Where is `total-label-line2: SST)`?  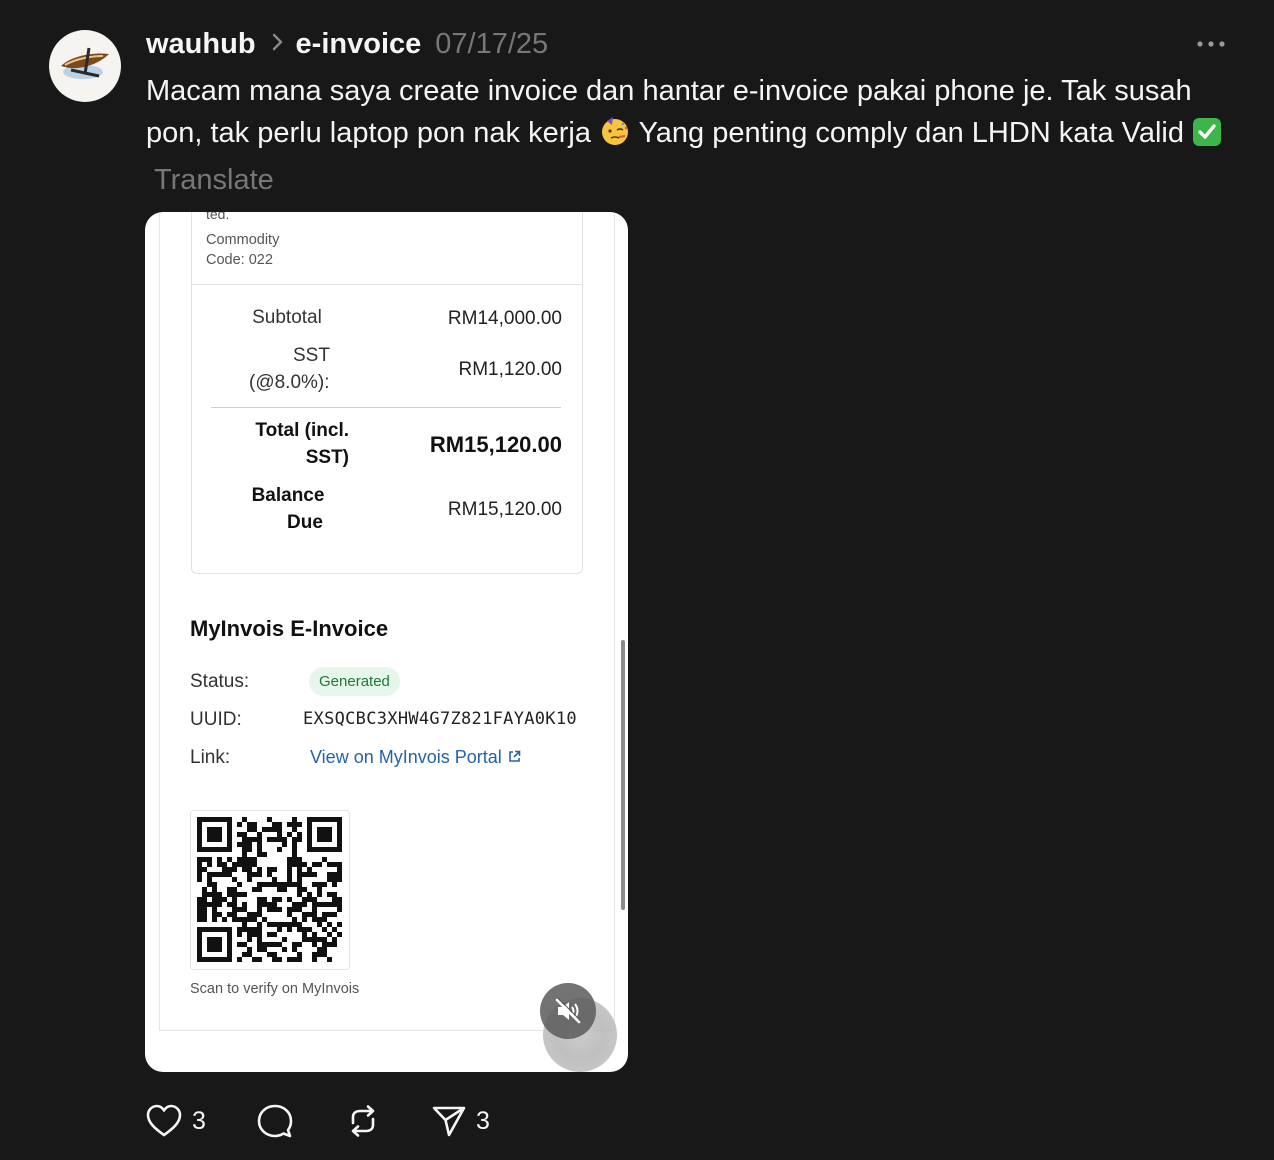
total-label-line2: SST) is located at coordinates (327, 457).